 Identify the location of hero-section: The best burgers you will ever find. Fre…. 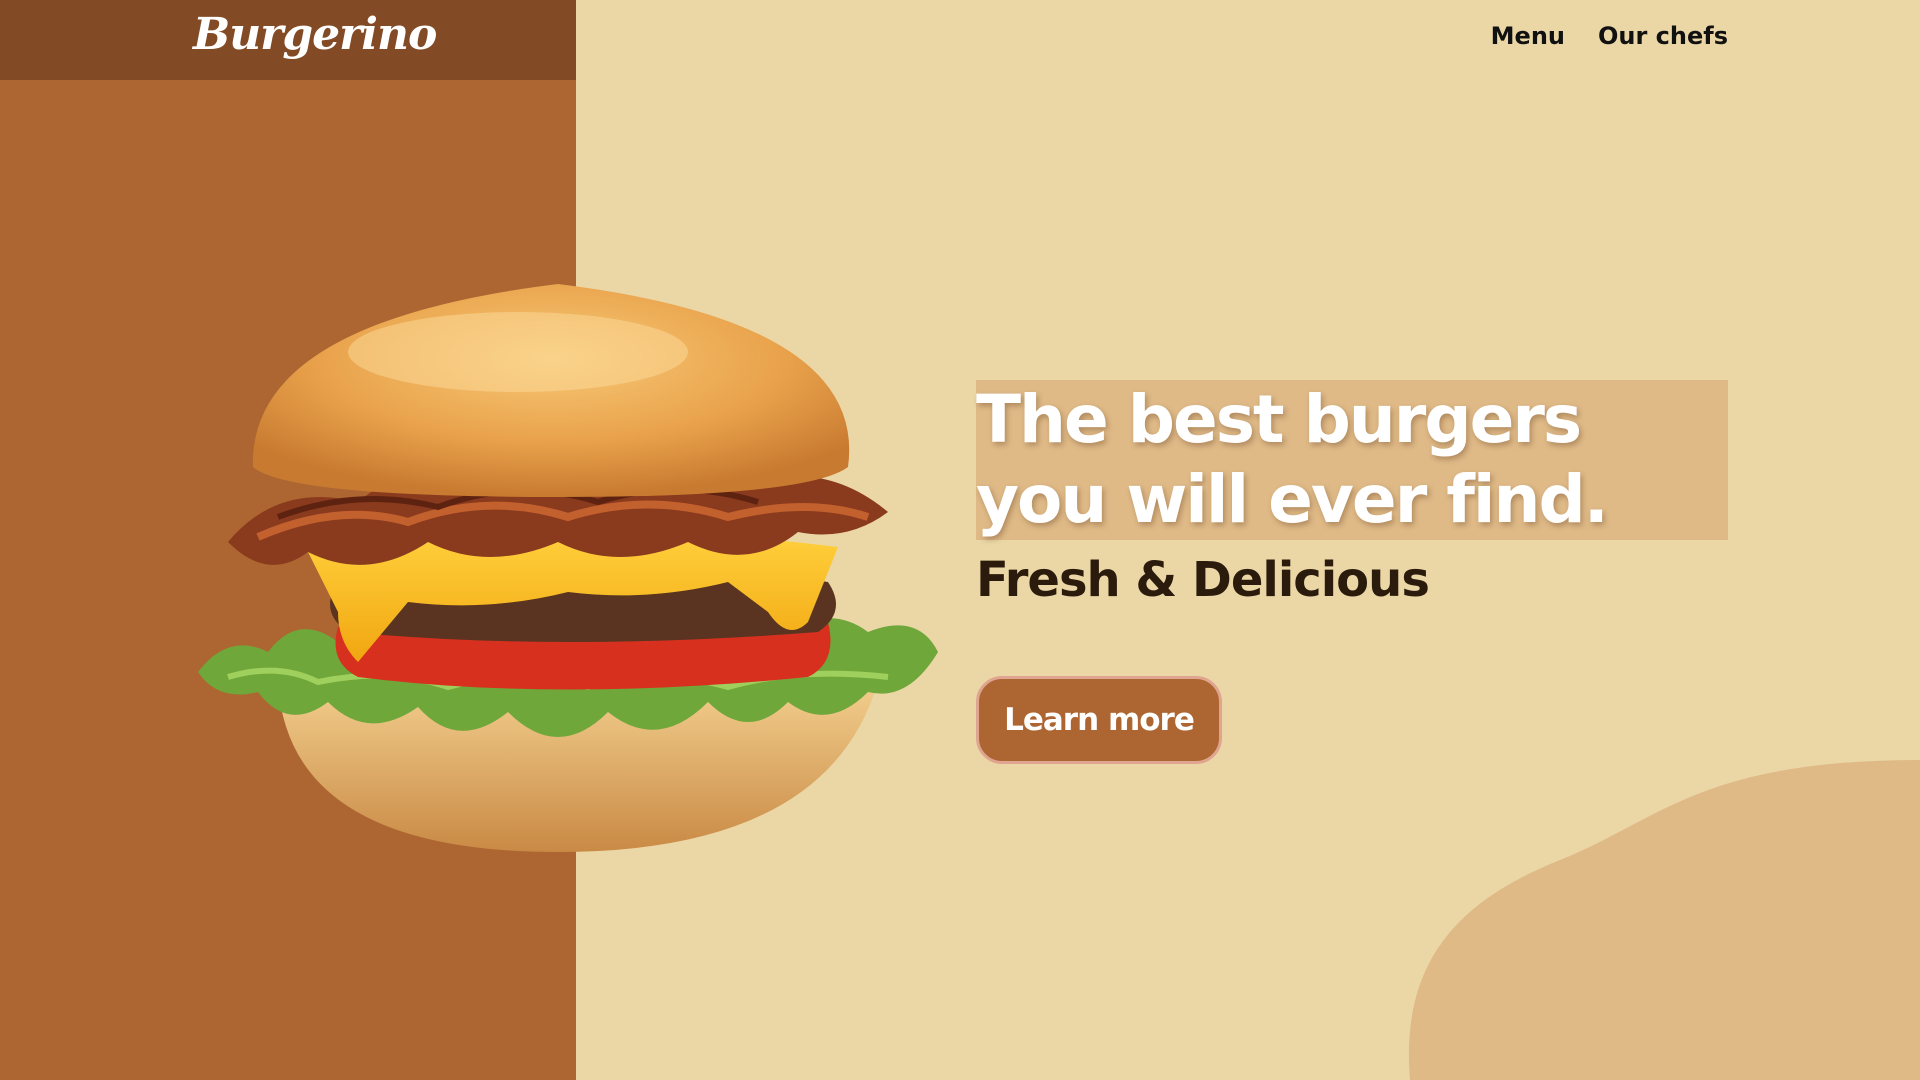
(1352, 495).